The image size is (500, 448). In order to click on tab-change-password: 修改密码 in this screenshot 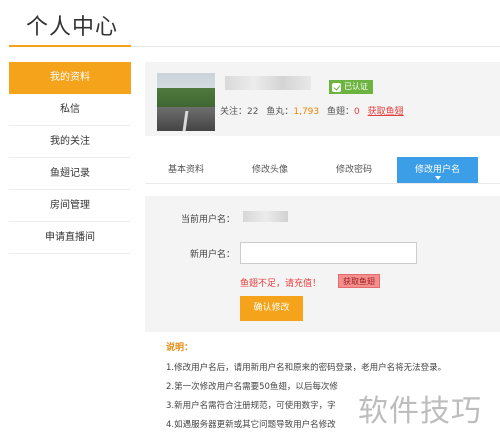, I will do `click(354, 170)`.